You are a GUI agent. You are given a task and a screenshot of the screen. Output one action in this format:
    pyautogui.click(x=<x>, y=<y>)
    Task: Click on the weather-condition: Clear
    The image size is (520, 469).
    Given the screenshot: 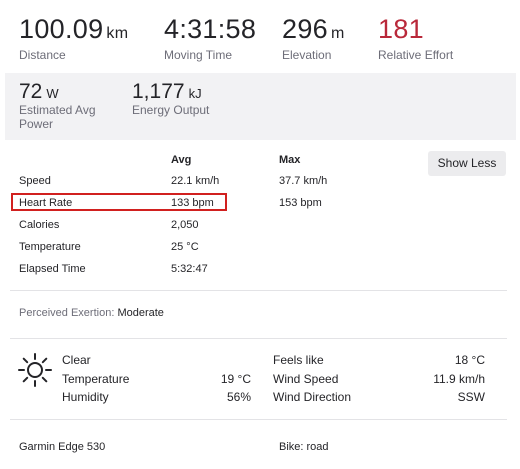 What is the action you would take?
    pyautogui.click(x=76, y=360)
    